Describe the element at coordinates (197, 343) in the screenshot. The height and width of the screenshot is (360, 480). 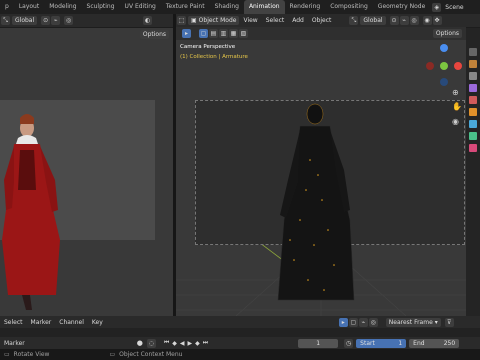
I see `next-keyframe-icon: ◆` at that location.